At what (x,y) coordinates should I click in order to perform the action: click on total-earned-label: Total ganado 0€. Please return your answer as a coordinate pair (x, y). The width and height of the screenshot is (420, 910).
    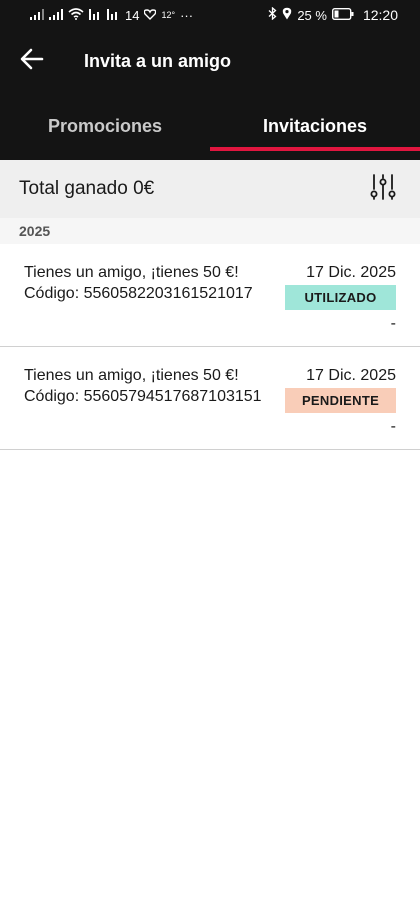
    Looking at the image, I should click on (87, 188).